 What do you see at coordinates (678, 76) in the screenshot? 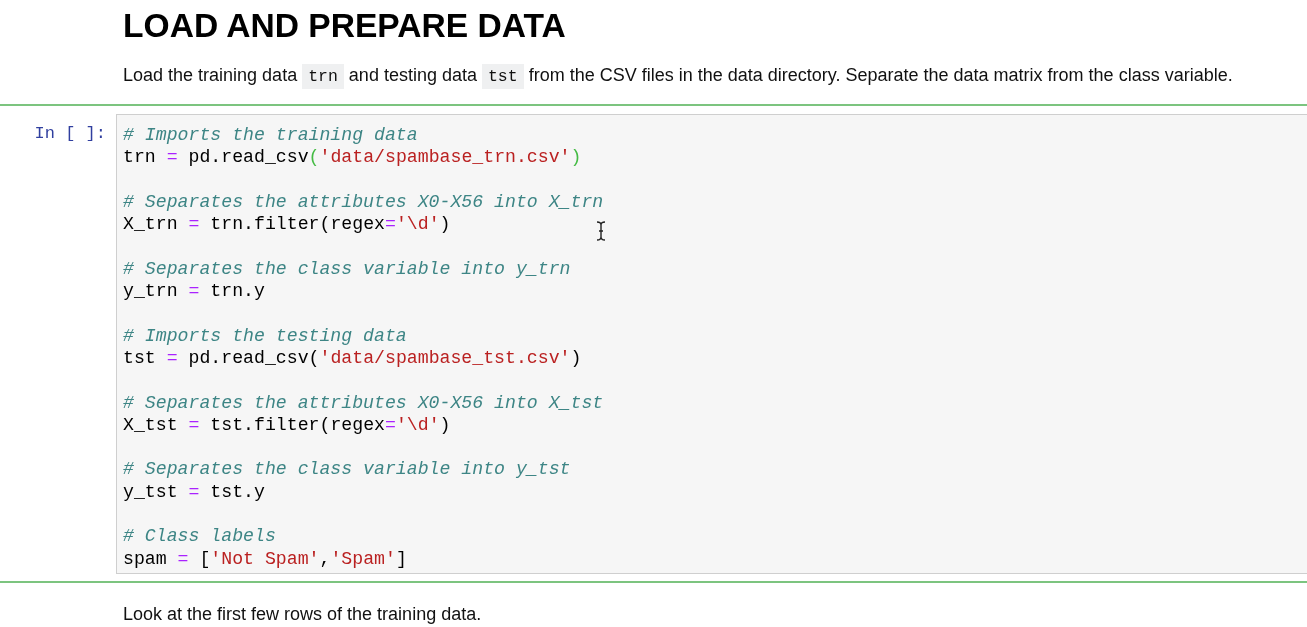
I see `intro-paragraph: Load the training data trn and testing data tst from the CSV files in the data directory. Separate the data matrix from the class variable.` at bounding box center [678, 76].